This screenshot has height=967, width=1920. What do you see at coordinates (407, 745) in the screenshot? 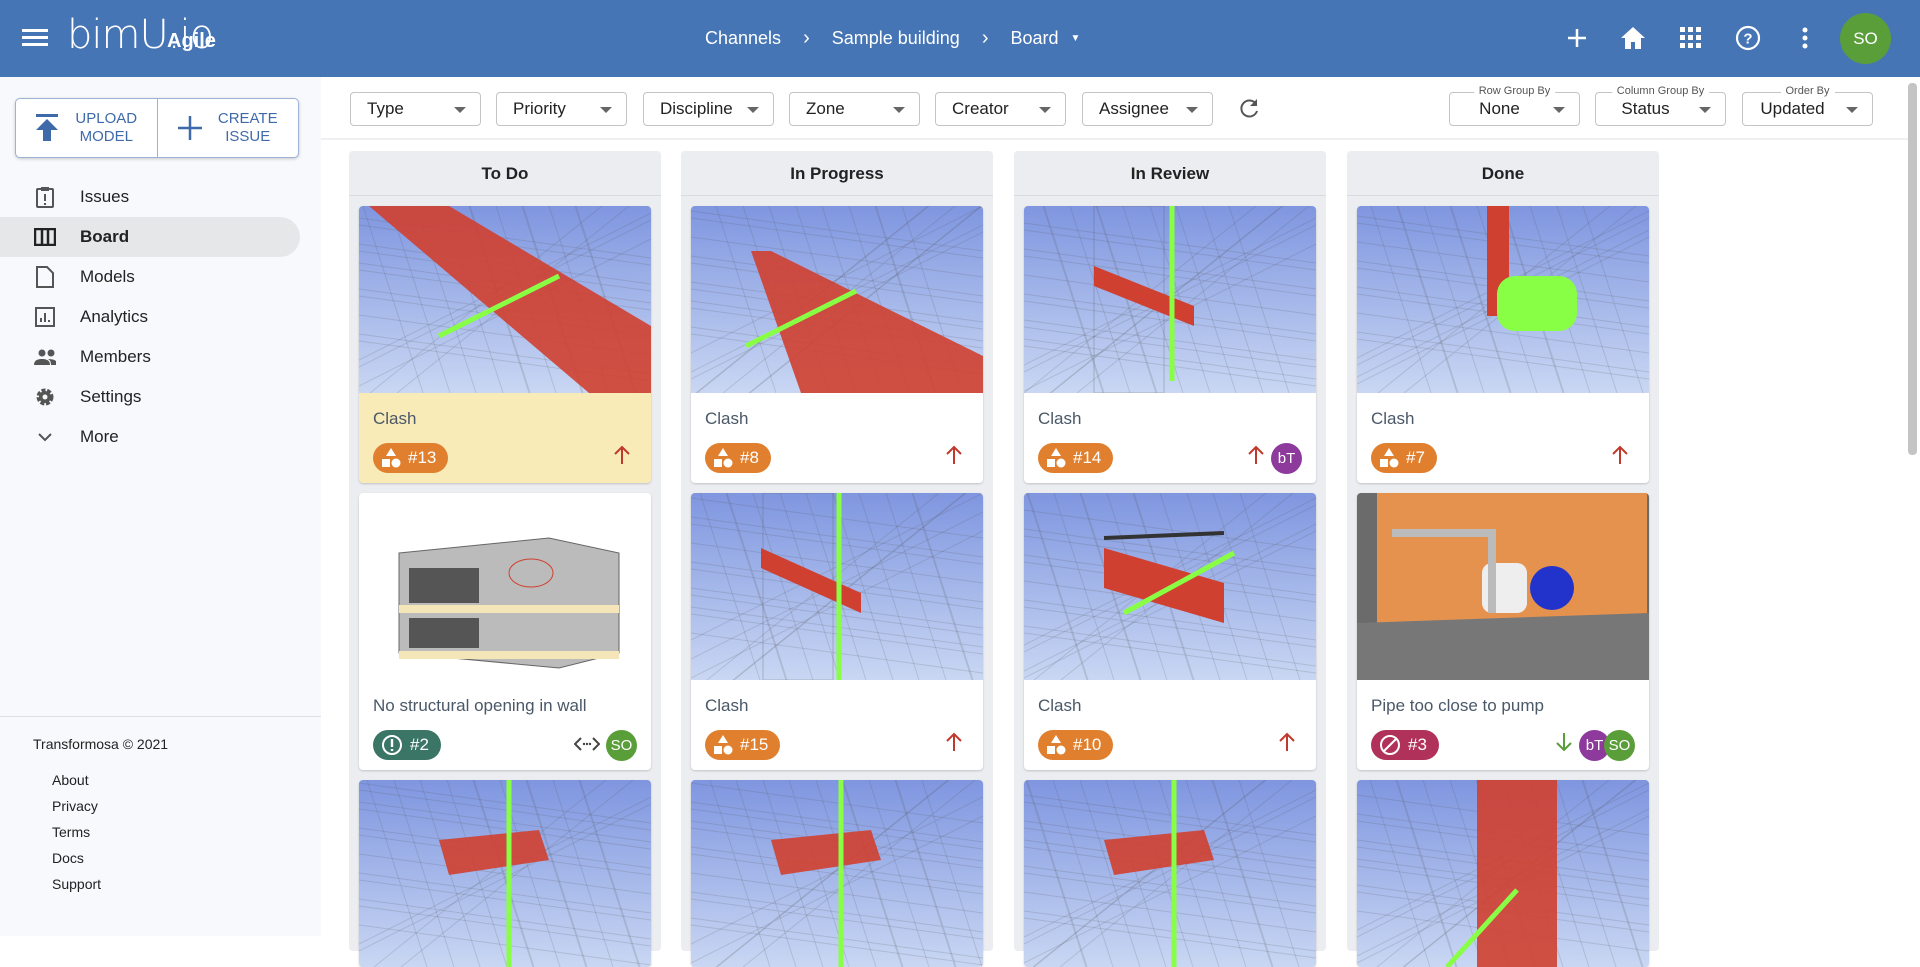
I see `issue-number-badge: #2` at bounding box center [407, 745].